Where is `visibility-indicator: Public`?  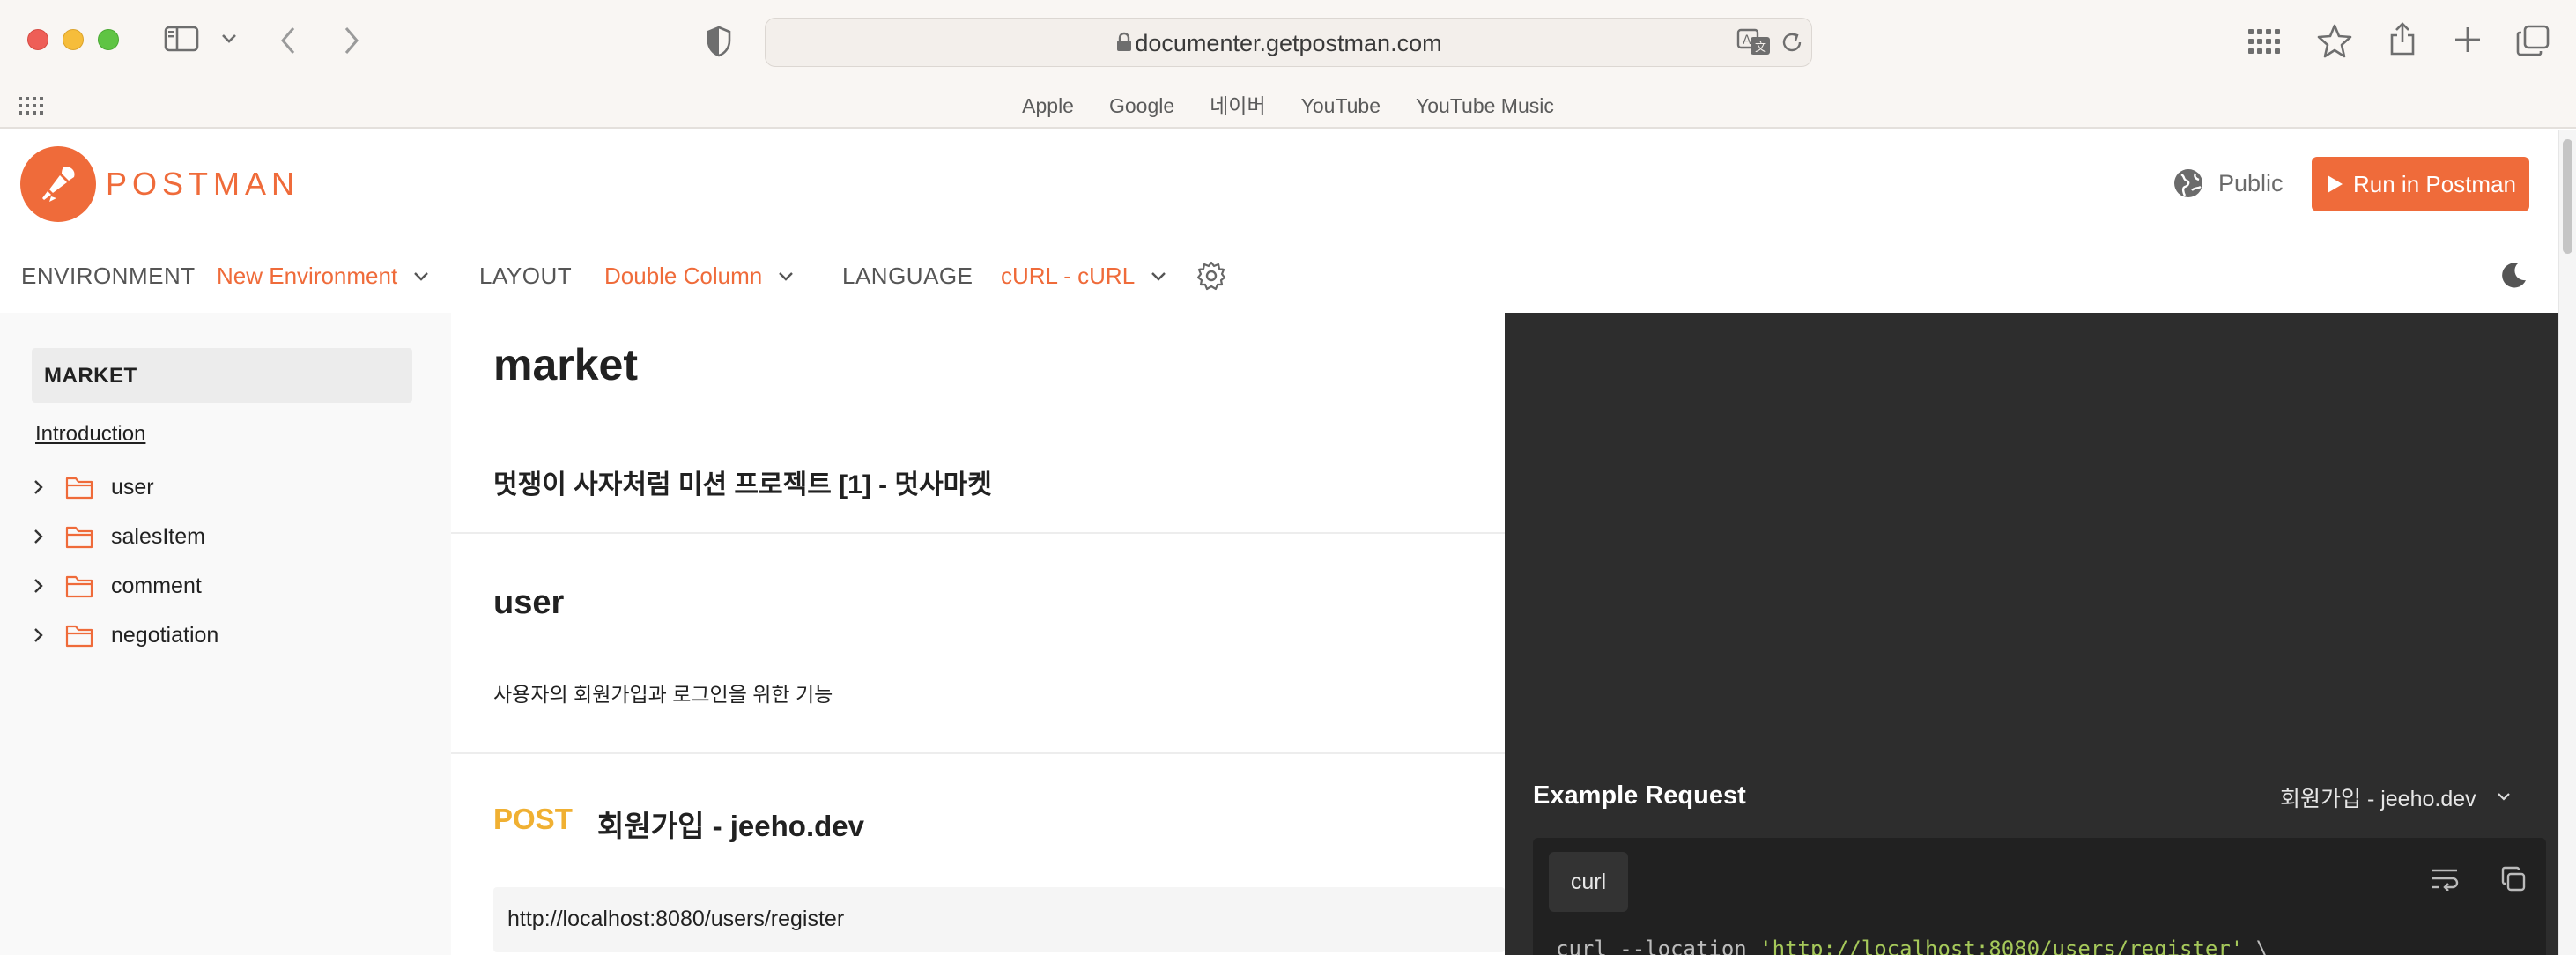
visibility-indicator: Public is located at coordinates (2228, 183).